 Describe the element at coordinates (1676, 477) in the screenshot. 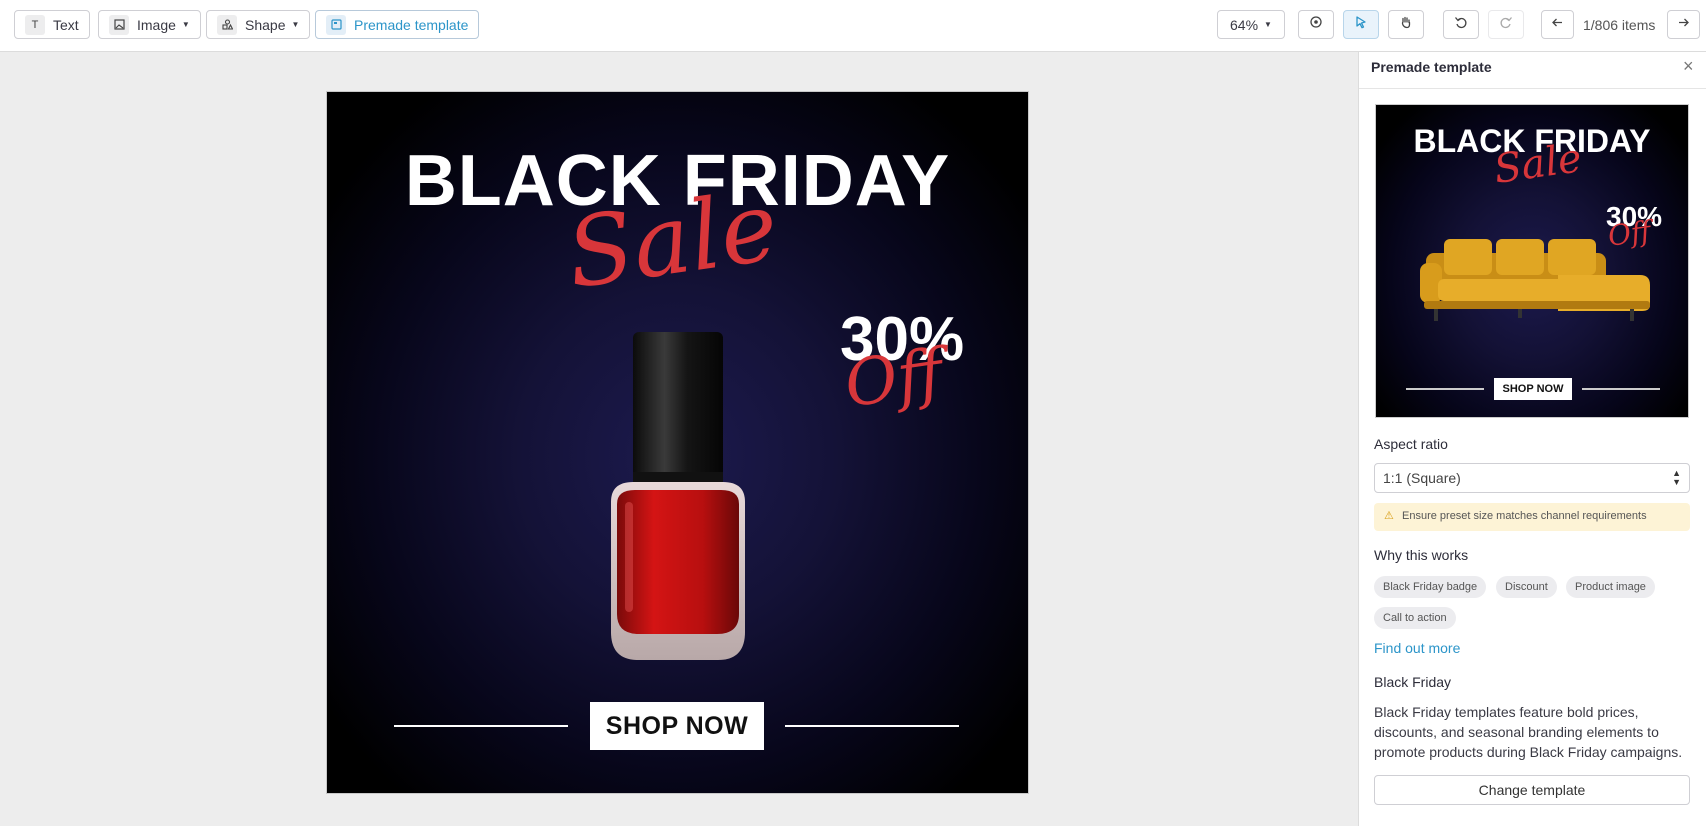

I see `select-arrows-icon: ▲ ▼` at that location.